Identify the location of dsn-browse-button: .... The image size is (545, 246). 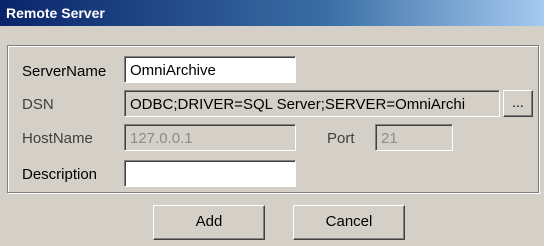
(518, 103).